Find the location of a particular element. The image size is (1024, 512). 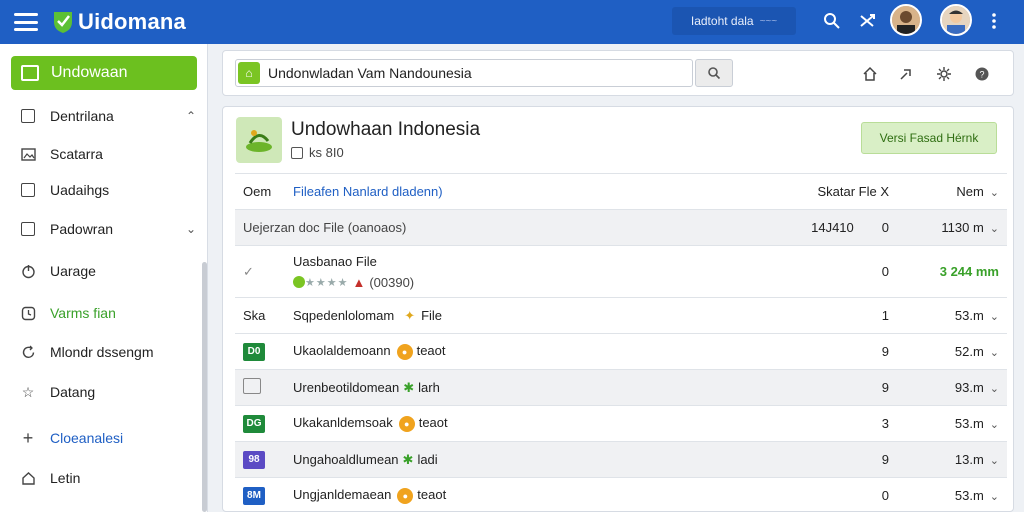

row-size: 93.m is located at coordinates (969, 387).